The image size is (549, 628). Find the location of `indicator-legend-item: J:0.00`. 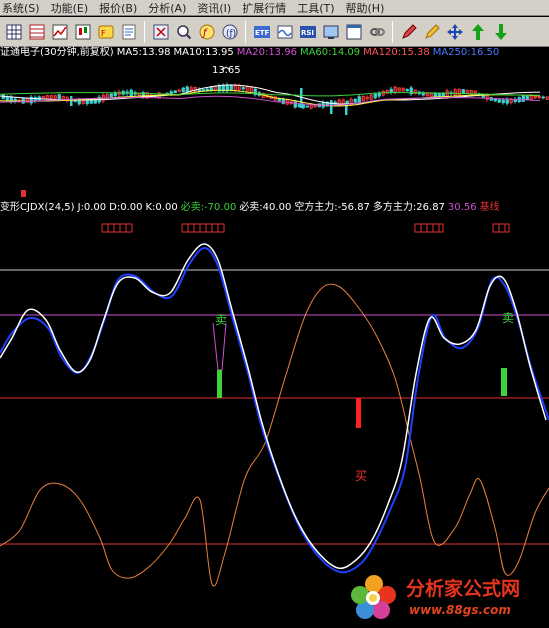

indicator-legend-item: J:0.00 is located at coordinates (92, 207).